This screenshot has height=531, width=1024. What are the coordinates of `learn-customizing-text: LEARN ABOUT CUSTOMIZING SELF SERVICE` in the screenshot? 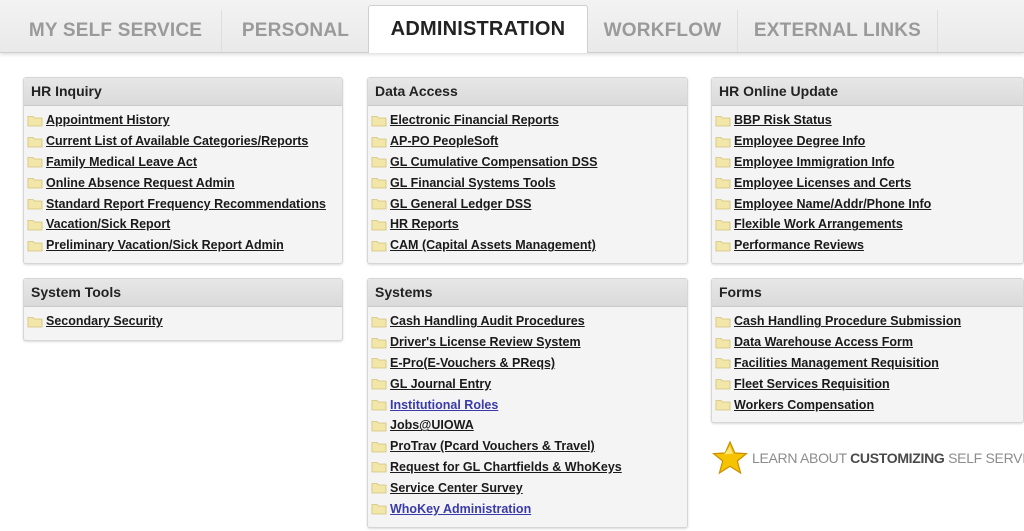 It's located at (888, 458).